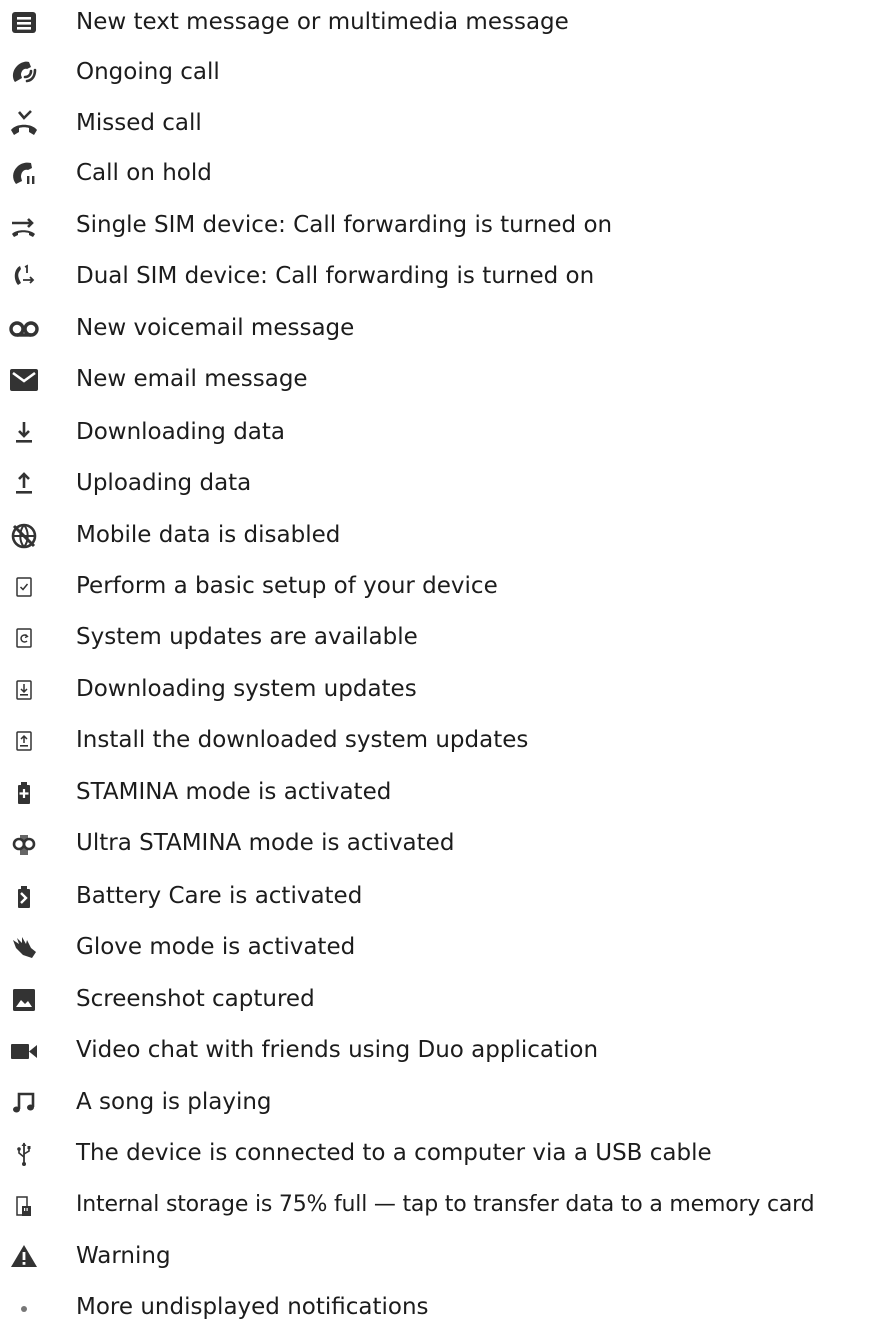  I want to click on call-forward-icon, so click(24, 225).